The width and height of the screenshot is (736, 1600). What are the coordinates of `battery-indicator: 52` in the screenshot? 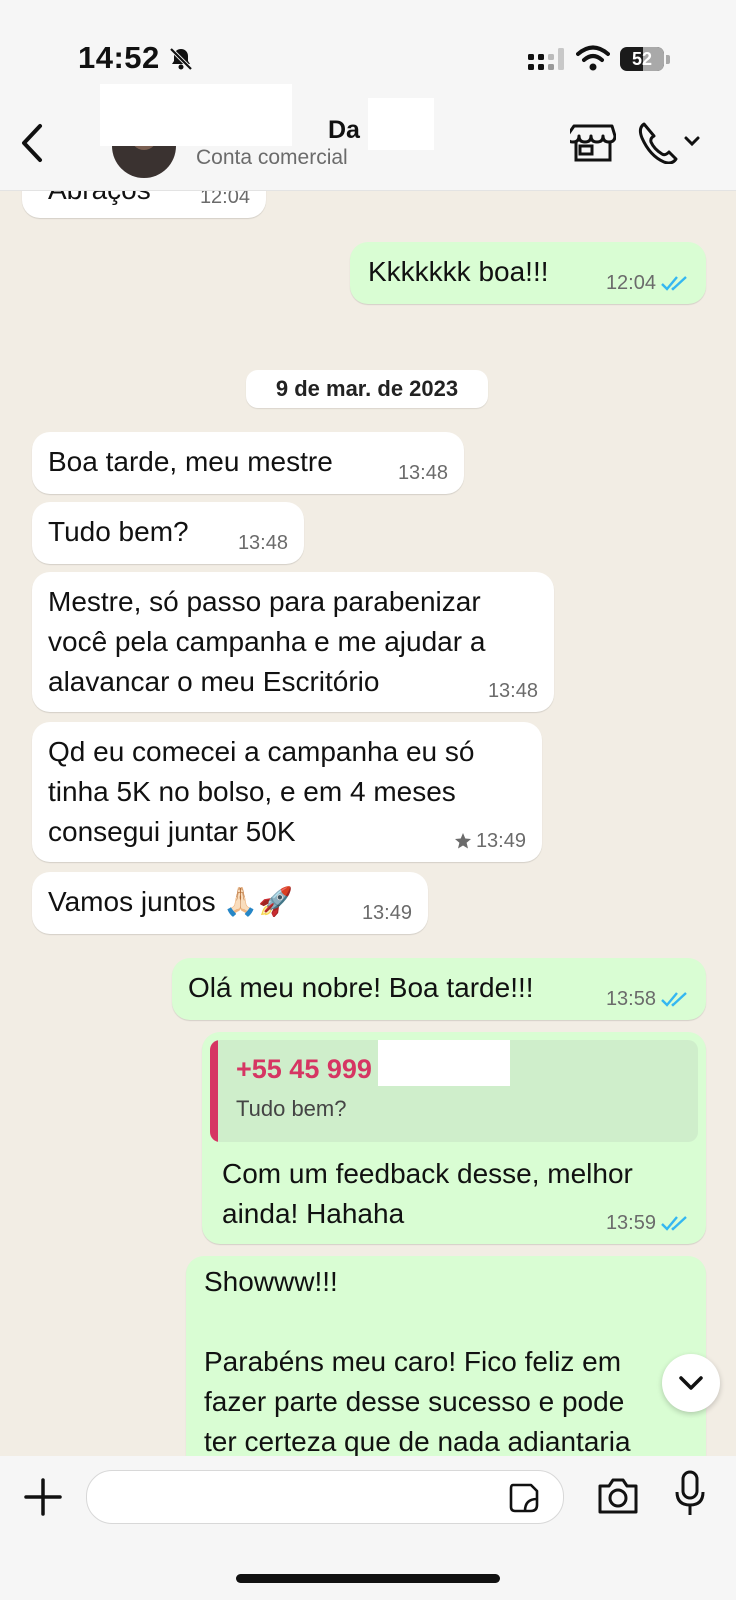 It's located at (645, 60).